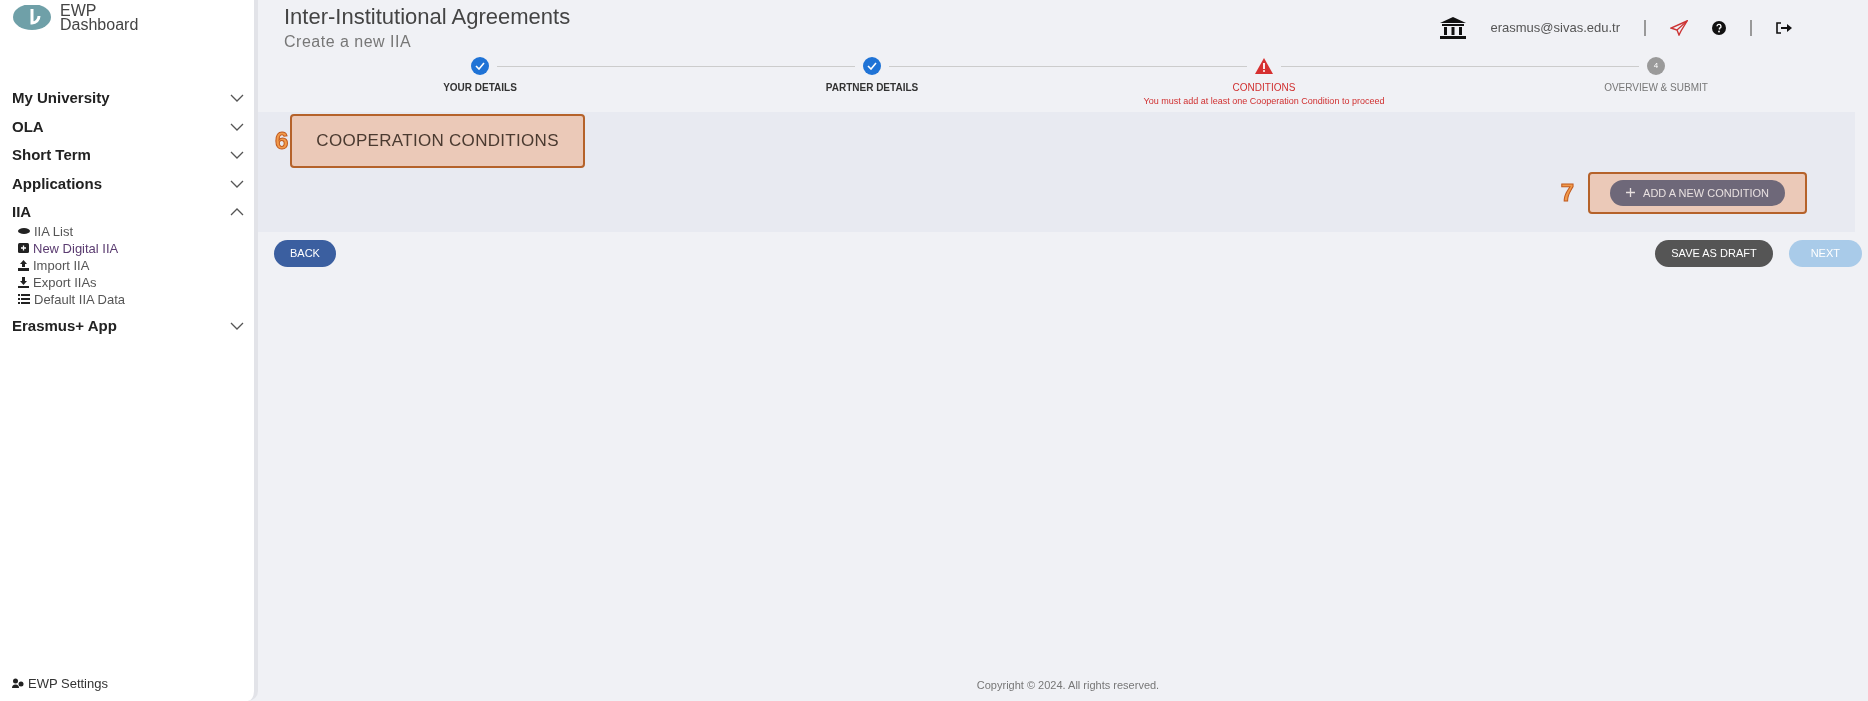  What do you see at coordinates (1453, 28) in the screenshot?
I see `institution-icon` at bounding box center [1453, 28].